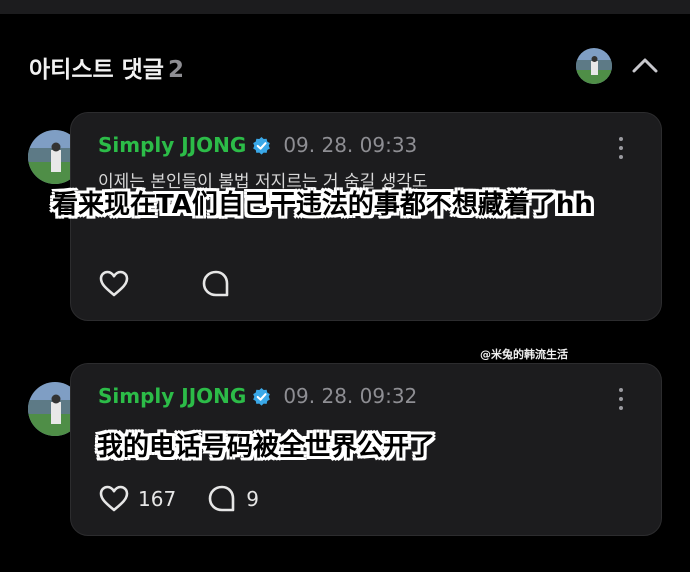  I want to click on section-title-label: 아티스트 댓글, so click(96, 70).